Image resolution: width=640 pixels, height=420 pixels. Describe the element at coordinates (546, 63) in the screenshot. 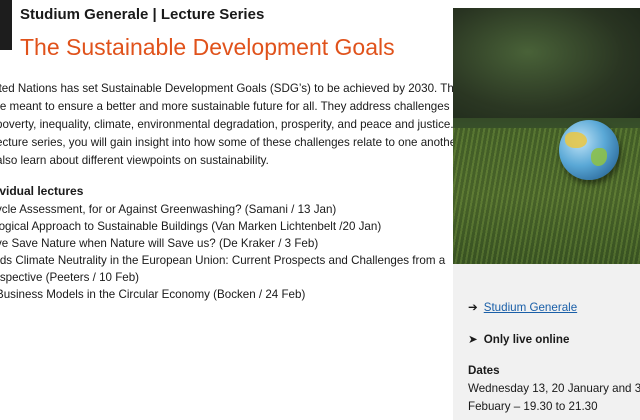

I see `photo-background-blur` at that location.